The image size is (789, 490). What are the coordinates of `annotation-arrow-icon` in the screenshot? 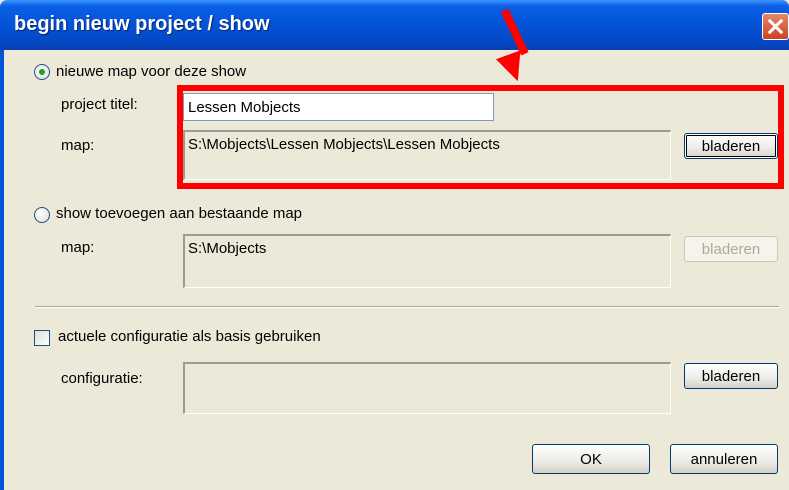 It's located at (513, 68).